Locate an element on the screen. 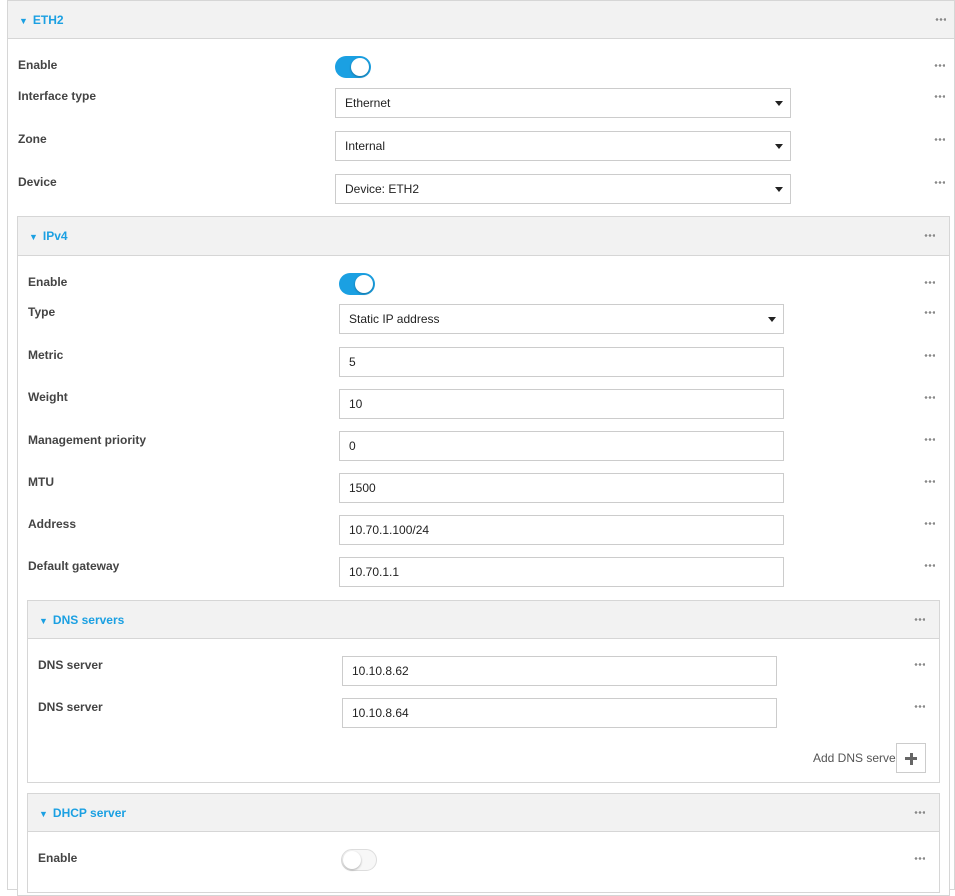  metric-label: Metric is located at coordinates (46, 355).